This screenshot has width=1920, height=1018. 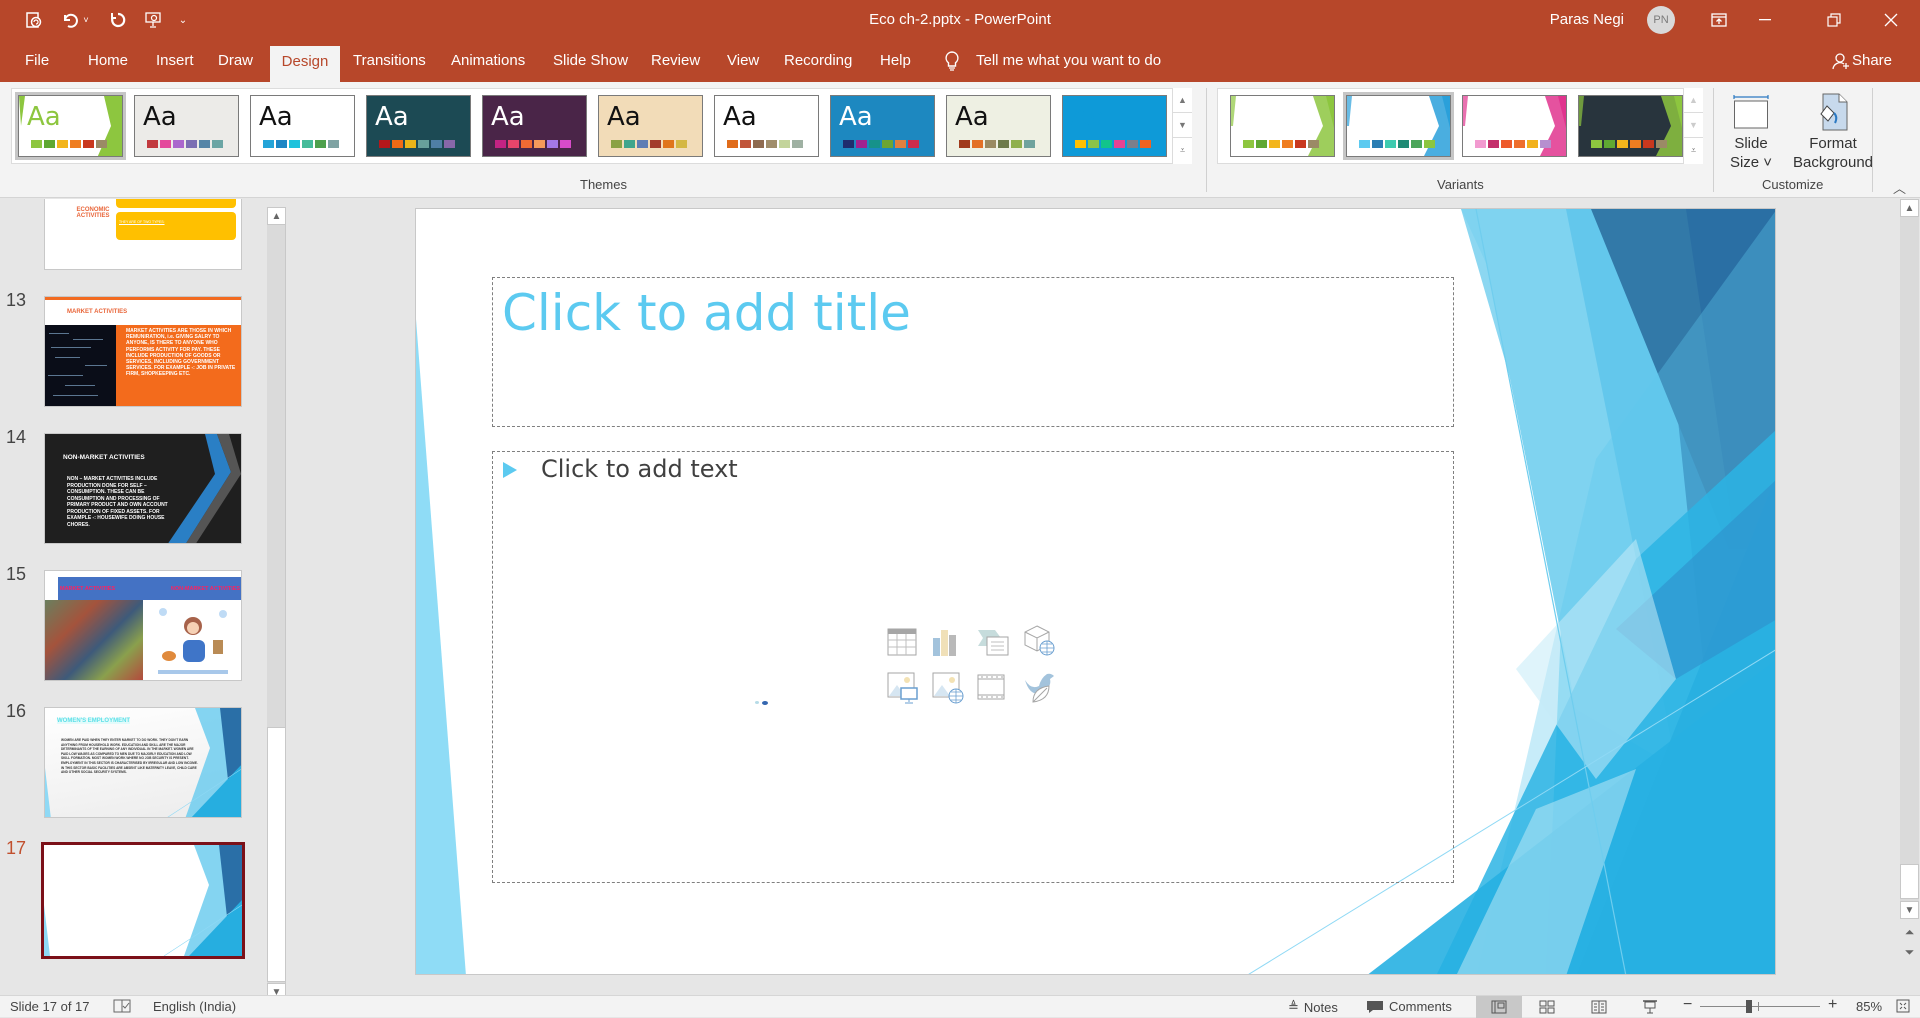 What do you see at coordinates (743, 61) in the screenshot?
I see `tab-view: View` at bounding box center [743, 61].